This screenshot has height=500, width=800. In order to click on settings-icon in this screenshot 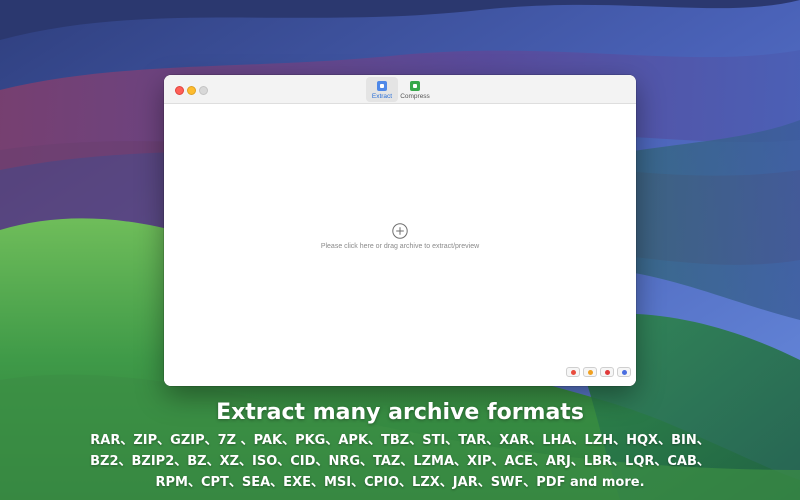, I will do `click(624, 372)`.